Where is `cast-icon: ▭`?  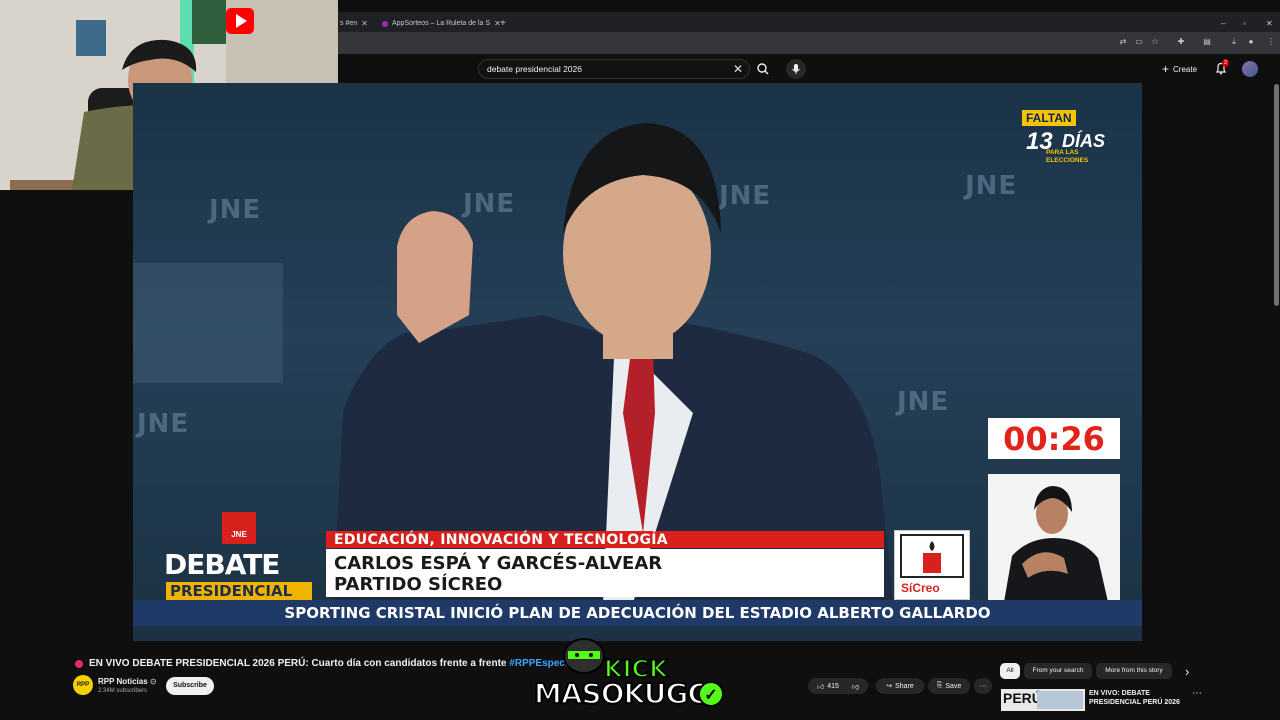
cast-icon: ▭ is located at coordinates (1139, 42).